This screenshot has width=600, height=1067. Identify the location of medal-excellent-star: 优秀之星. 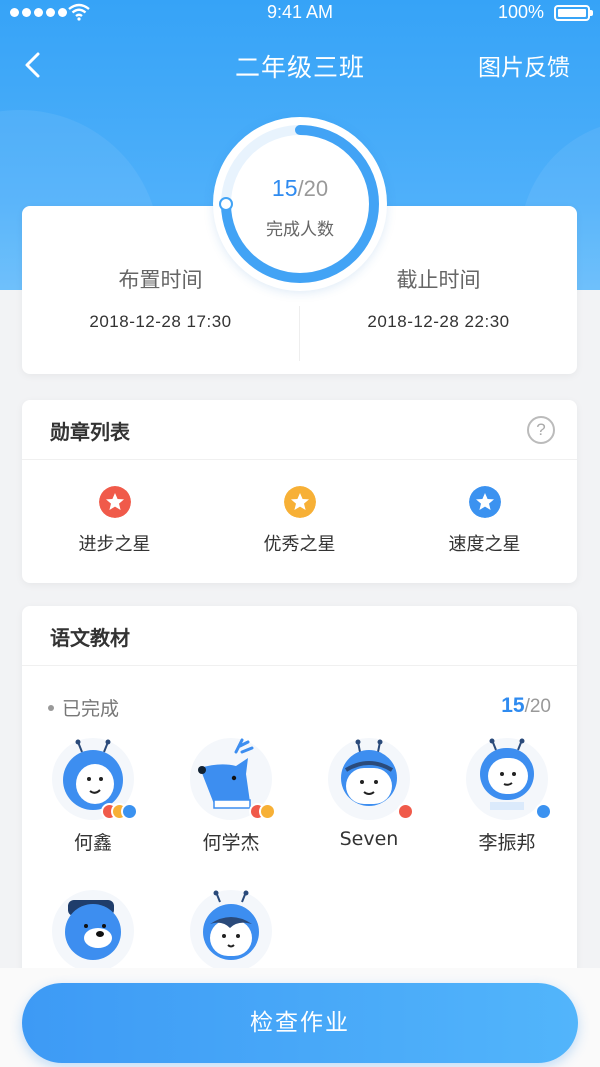
(299, 521).